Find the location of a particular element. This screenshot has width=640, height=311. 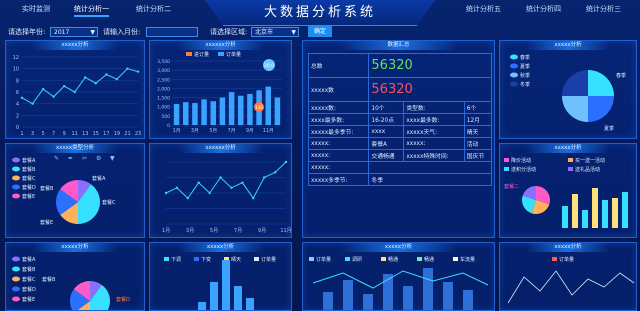

slice-label: 套餐二 is located at coordinates (511, 186).